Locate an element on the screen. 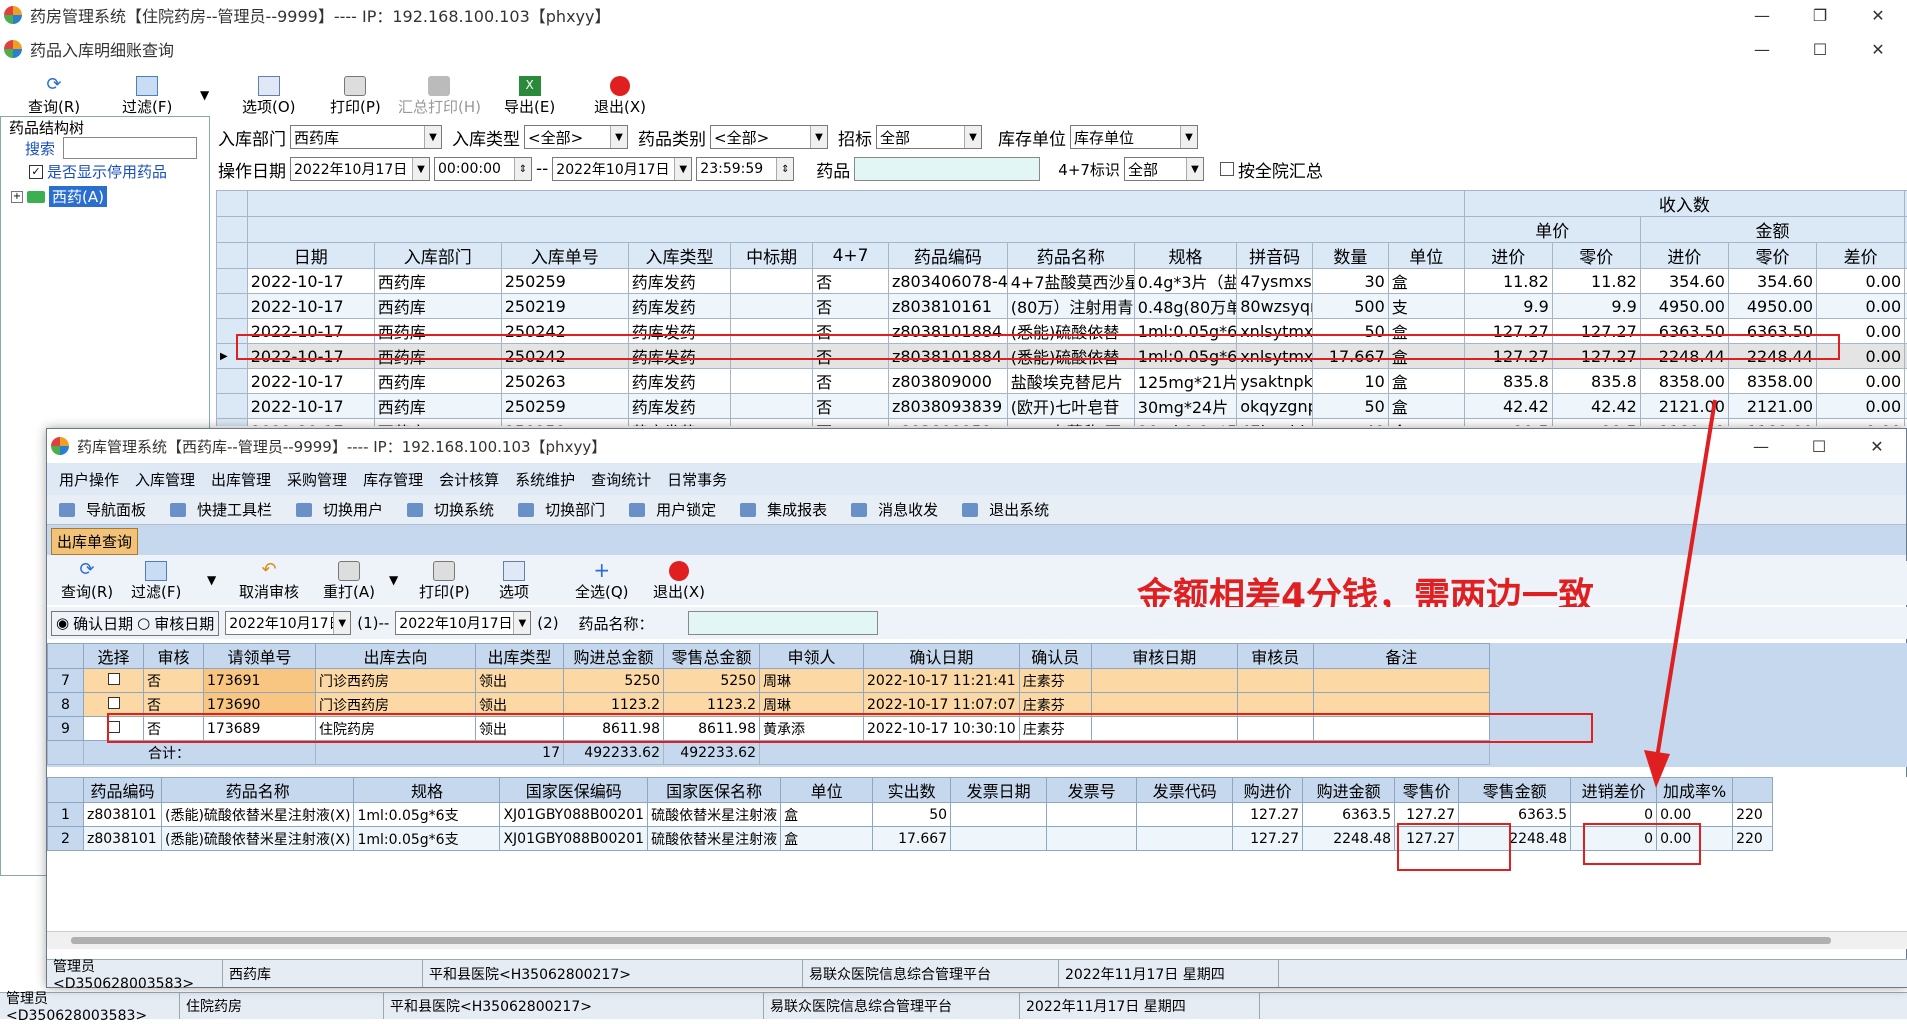 The width and height of the screenshot is (1907, 1024). type-select: <全部>▼ is located at coordinates (576, 137).